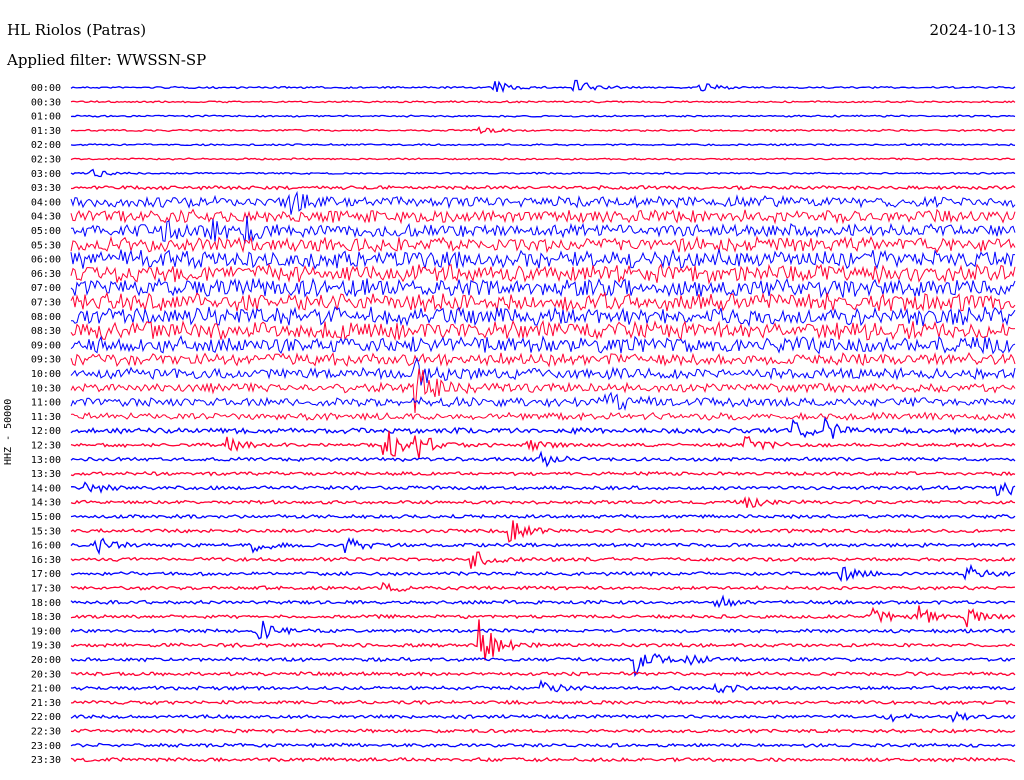 The image size is (1024, 780). Describe the element at coordinates (46, 417) in the screenshot. I see `row-label: 11:30` at that location.